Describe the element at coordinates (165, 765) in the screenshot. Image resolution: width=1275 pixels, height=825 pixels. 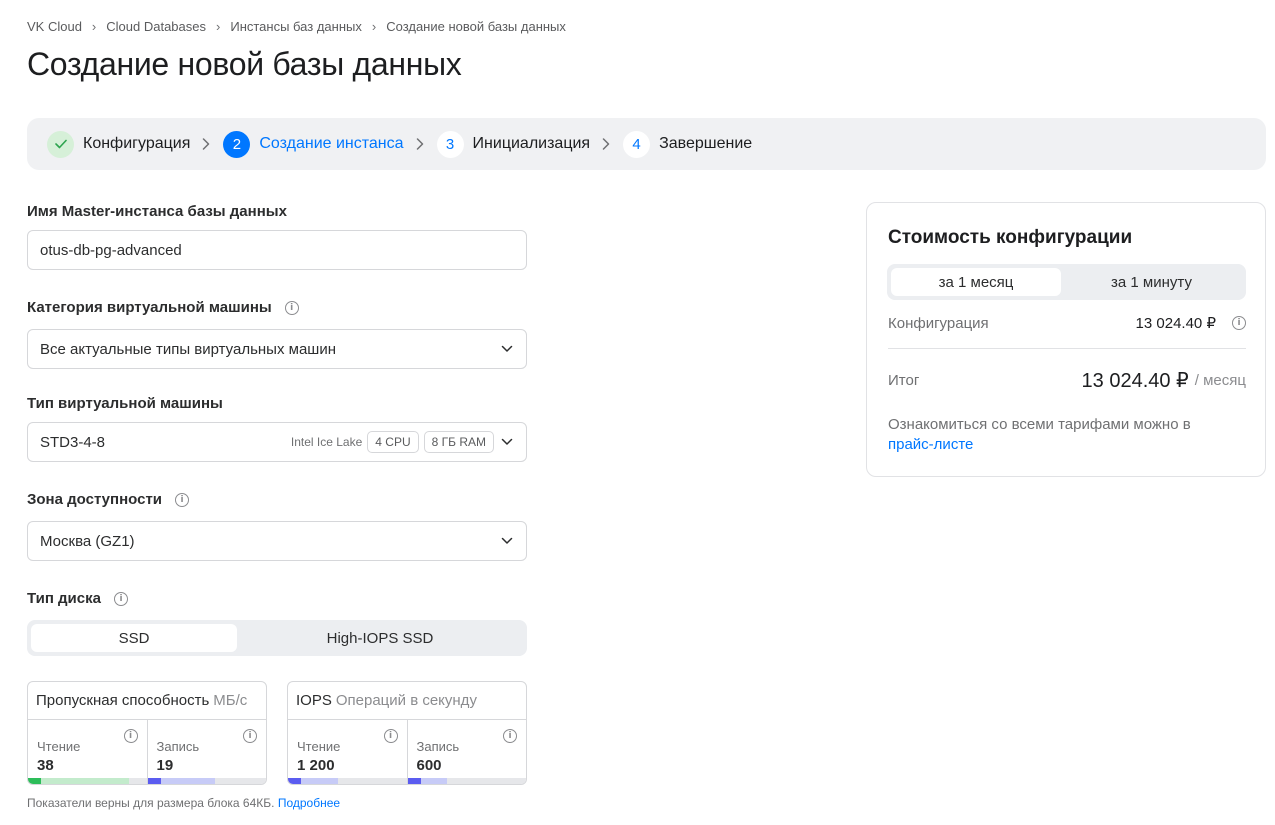
I see `metric-value: 19` at that location.